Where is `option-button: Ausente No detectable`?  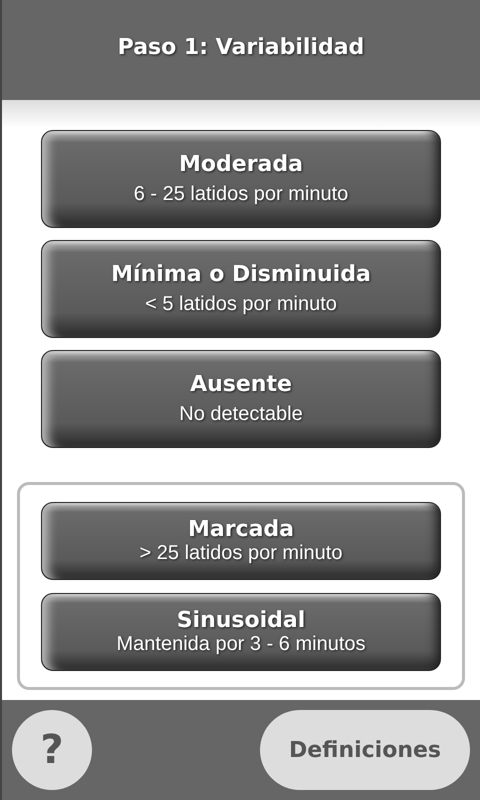 option-button: Ausente No detectable is located at coordinates (241, 399).